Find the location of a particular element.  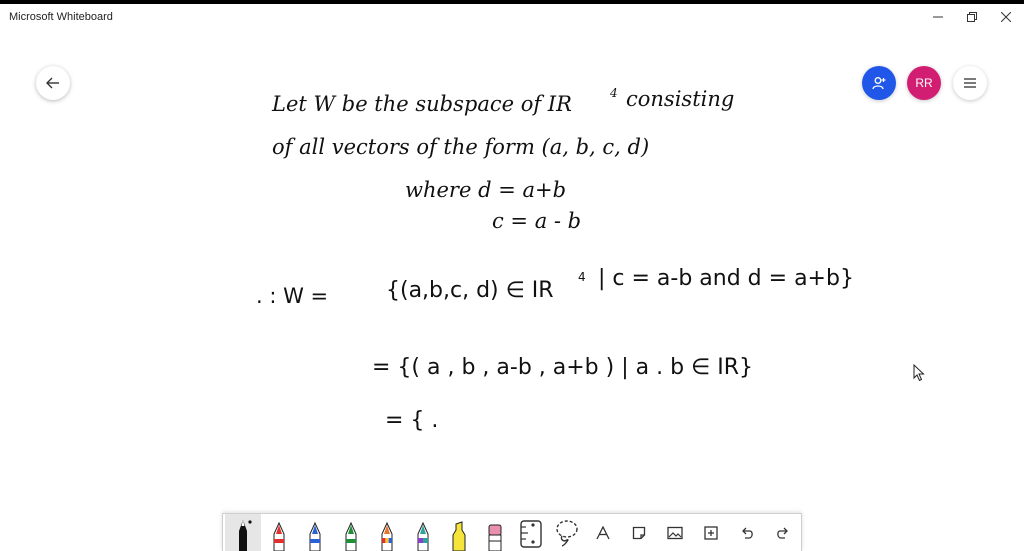

app-title: Microsoft Whiteboard is located at coordinates (61, 17).